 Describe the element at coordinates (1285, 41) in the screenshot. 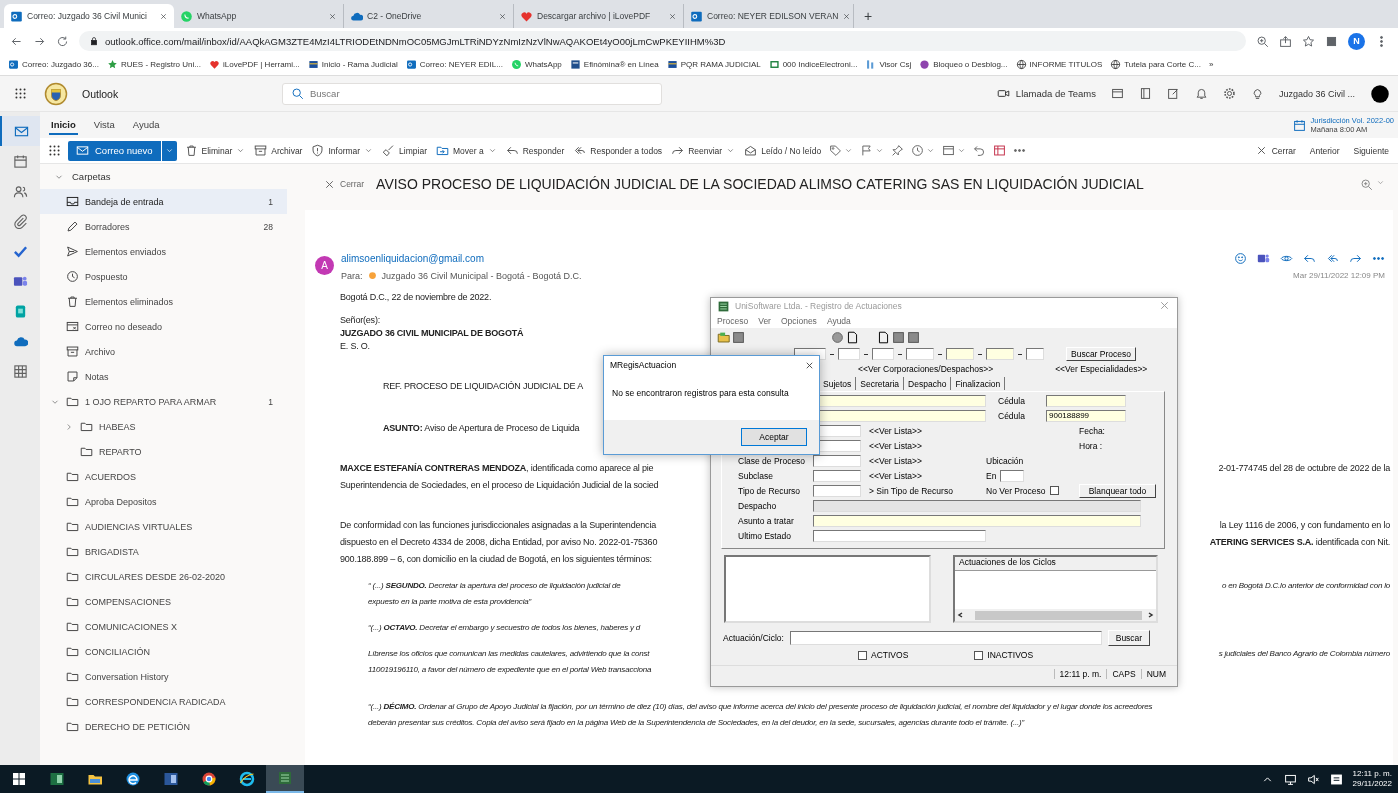

I see `share-icon` at that location.